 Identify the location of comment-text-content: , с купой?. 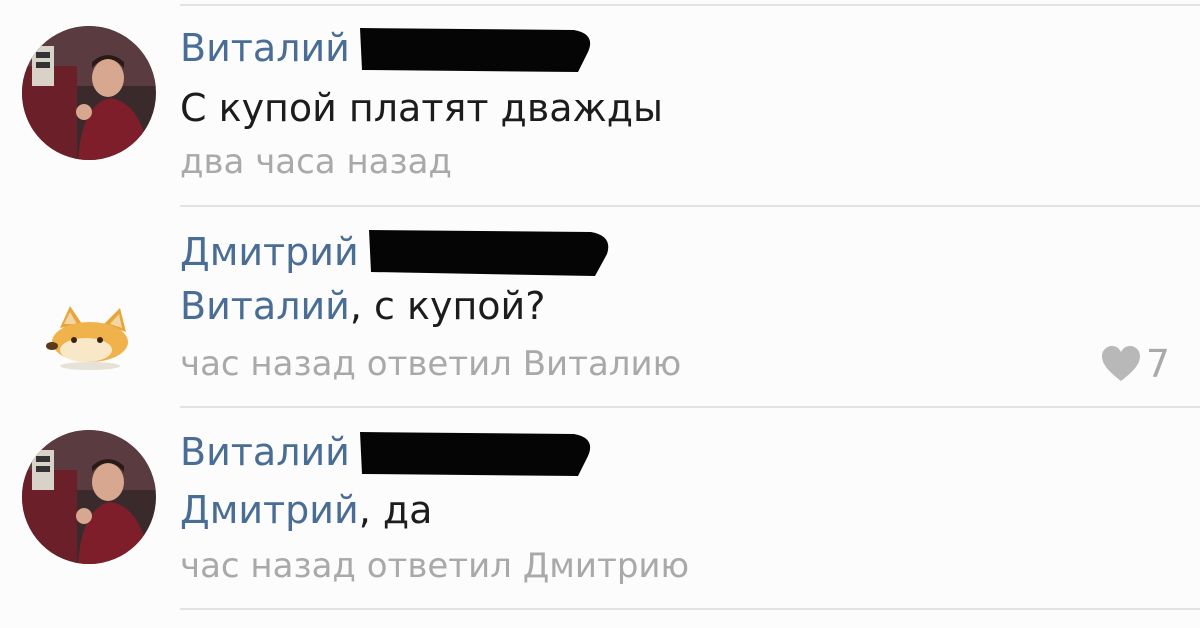
(447, 306).